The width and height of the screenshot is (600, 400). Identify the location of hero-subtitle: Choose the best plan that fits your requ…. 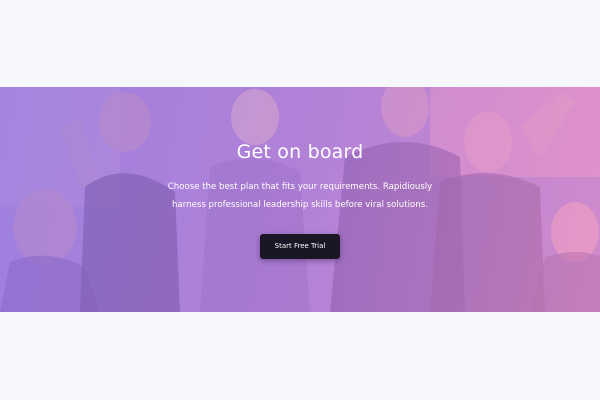
(300, 196).